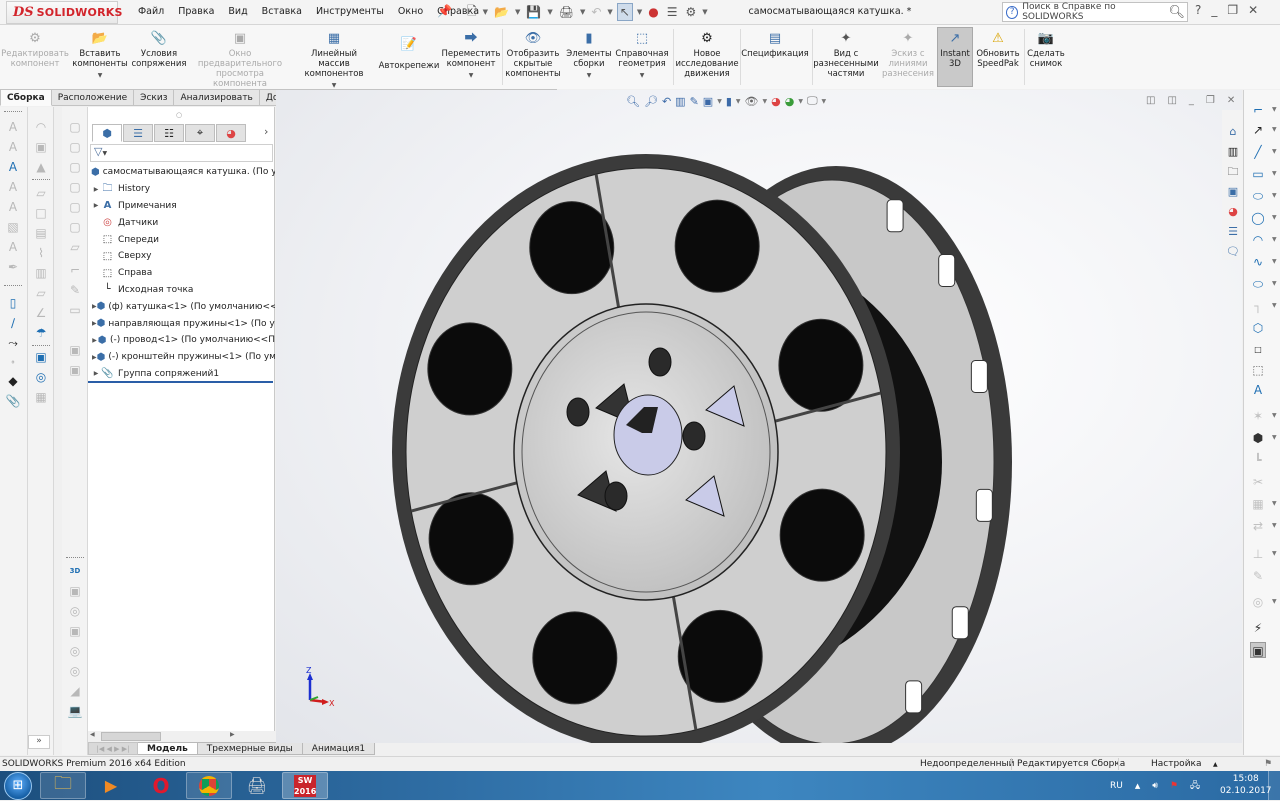 This screenshot has width=1280, height=801. I want to click on view-front-icon: ▢, so click(75, 127).